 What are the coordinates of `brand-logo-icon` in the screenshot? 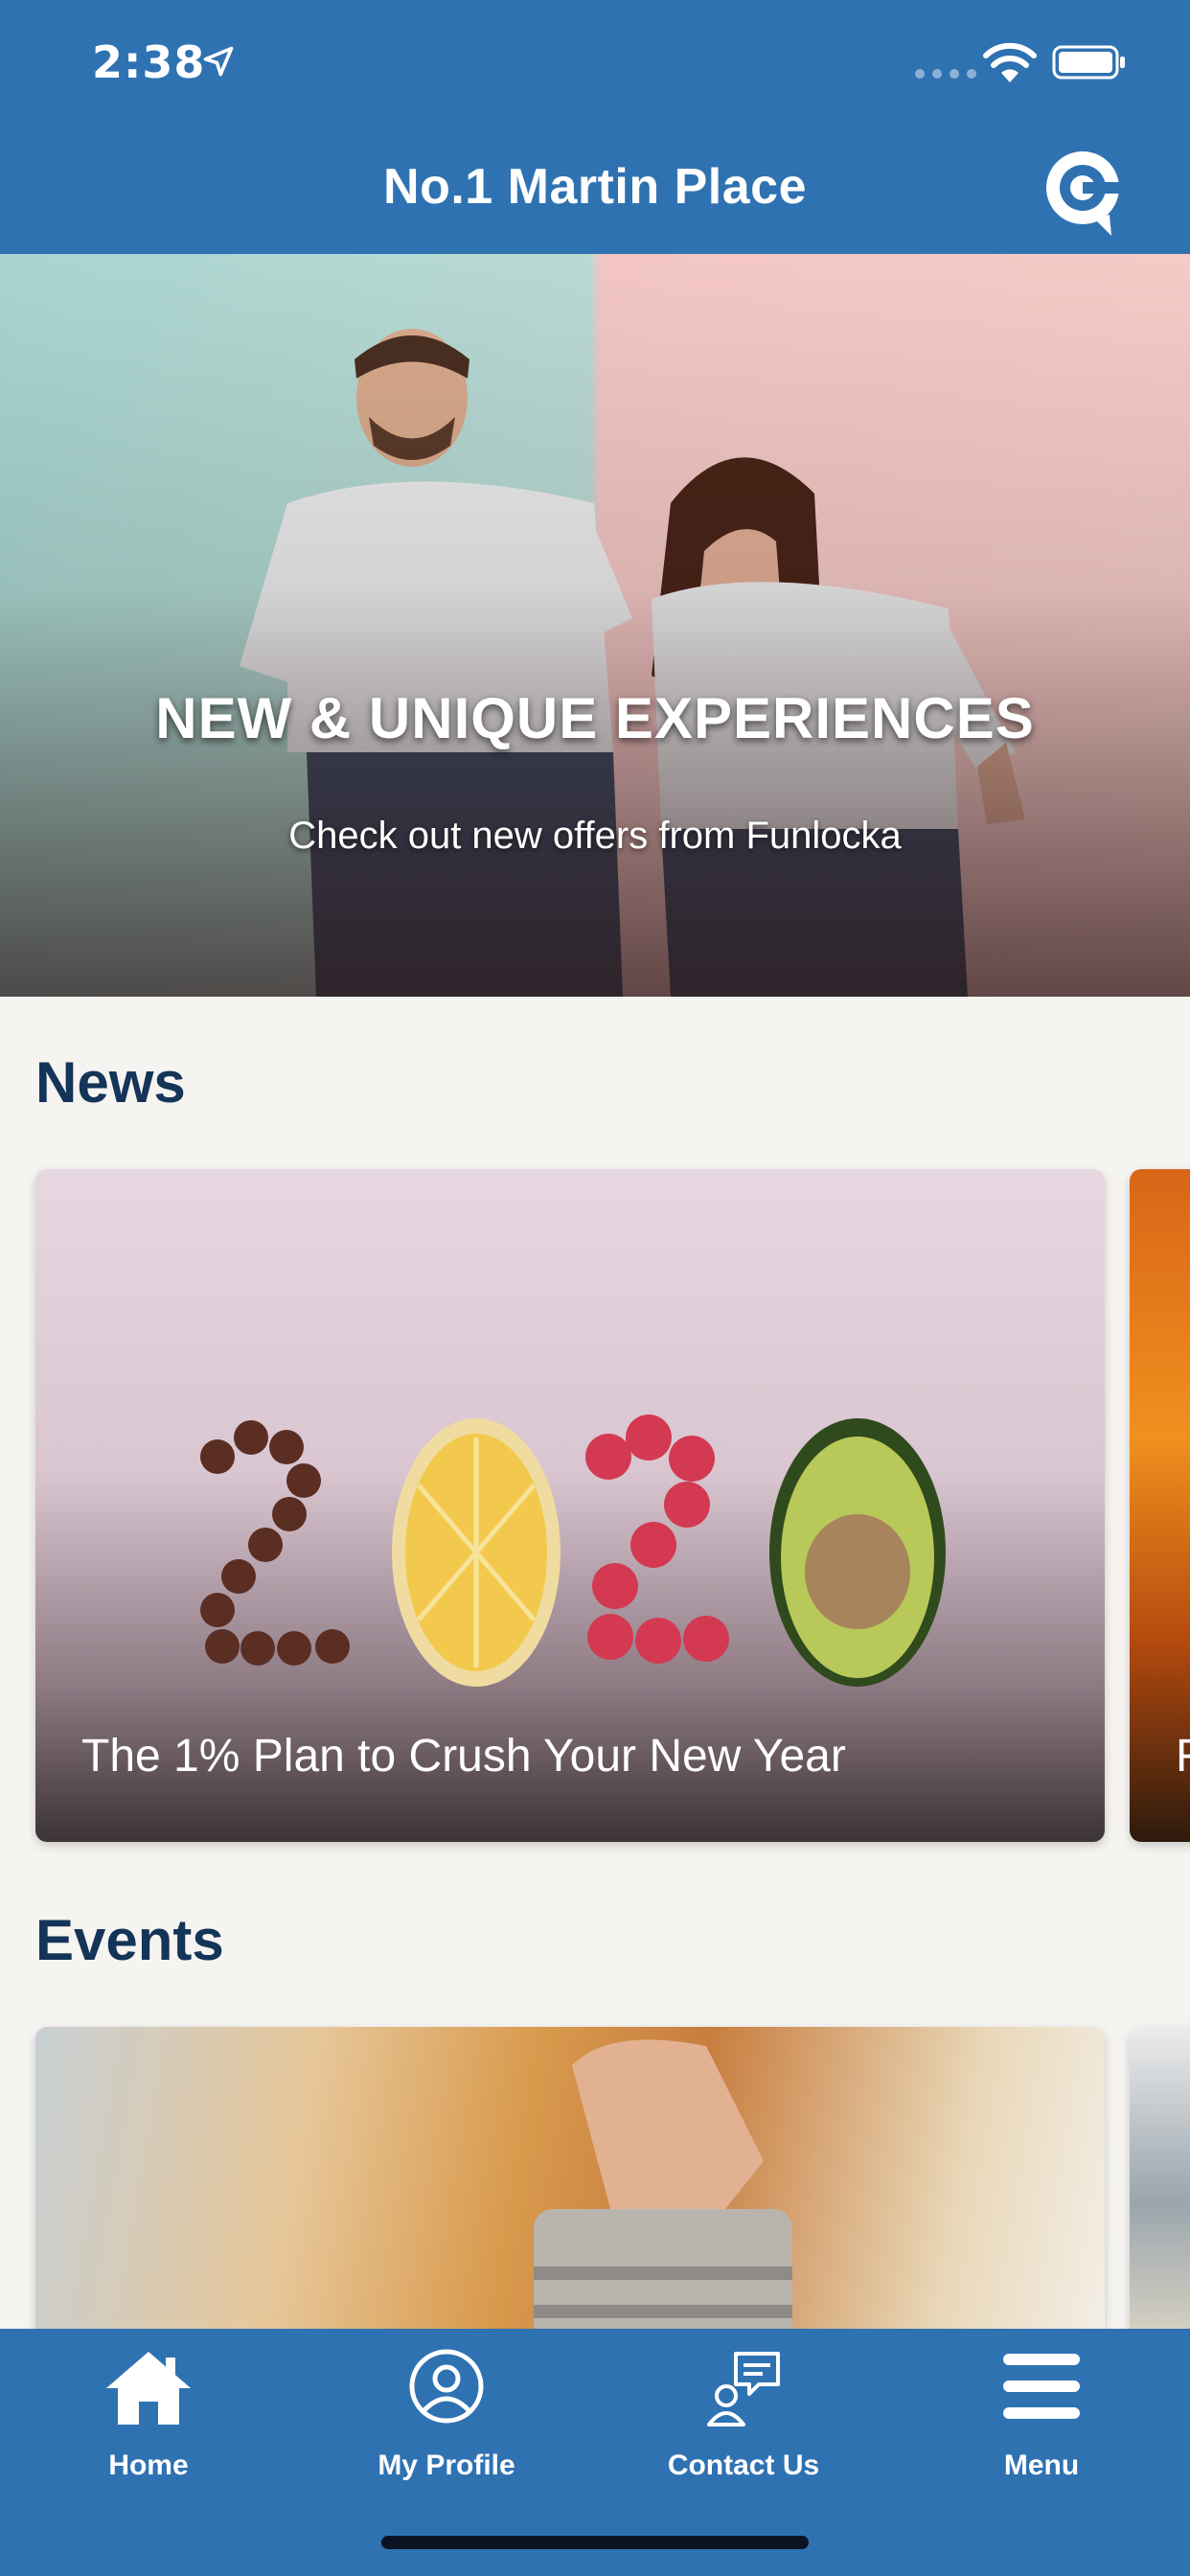 It's located at (1083, 193).